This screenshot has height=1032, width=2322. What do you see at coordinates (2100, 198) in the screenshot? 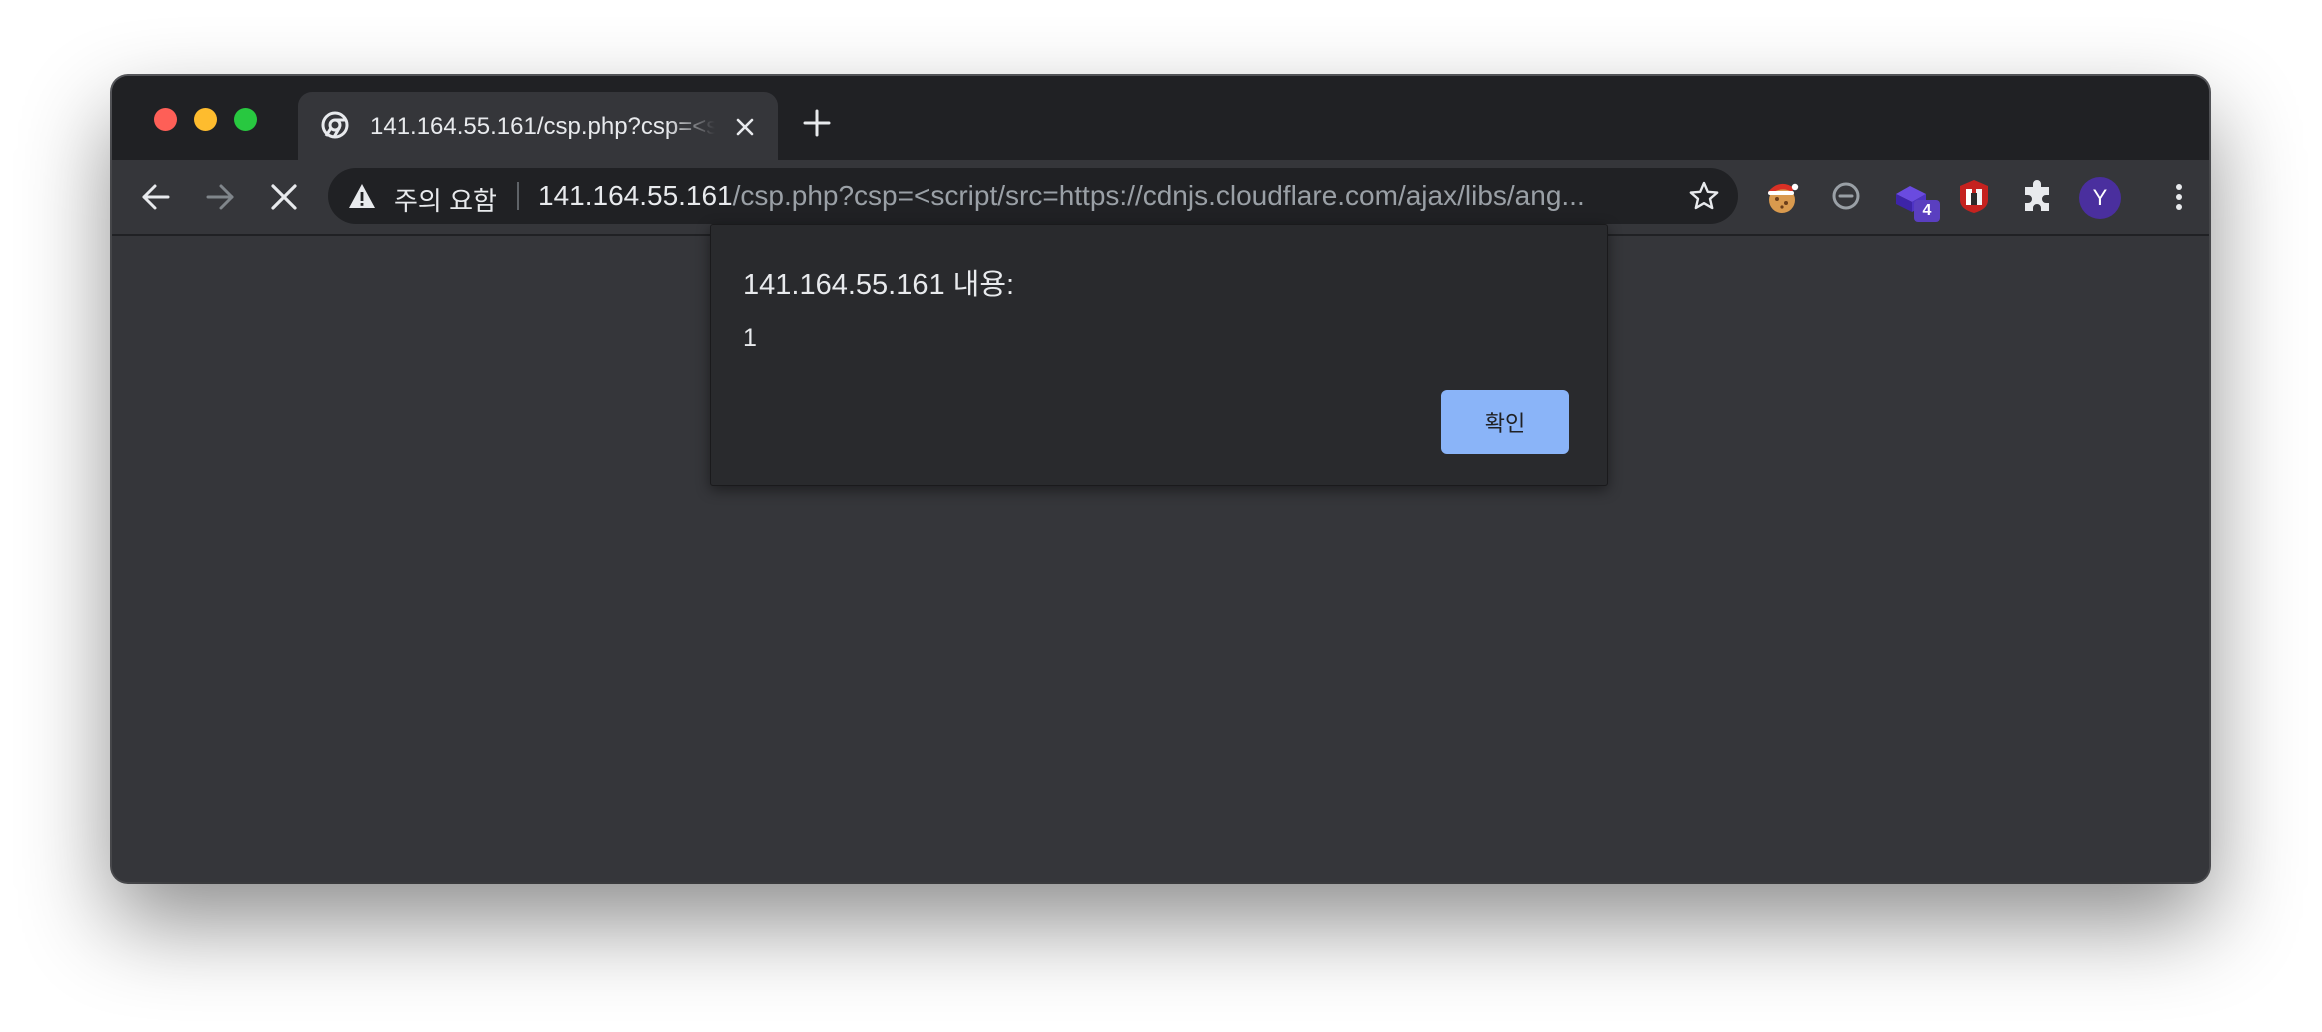
I see `profile-avatar: Y` at bounding box center [2100, 198].